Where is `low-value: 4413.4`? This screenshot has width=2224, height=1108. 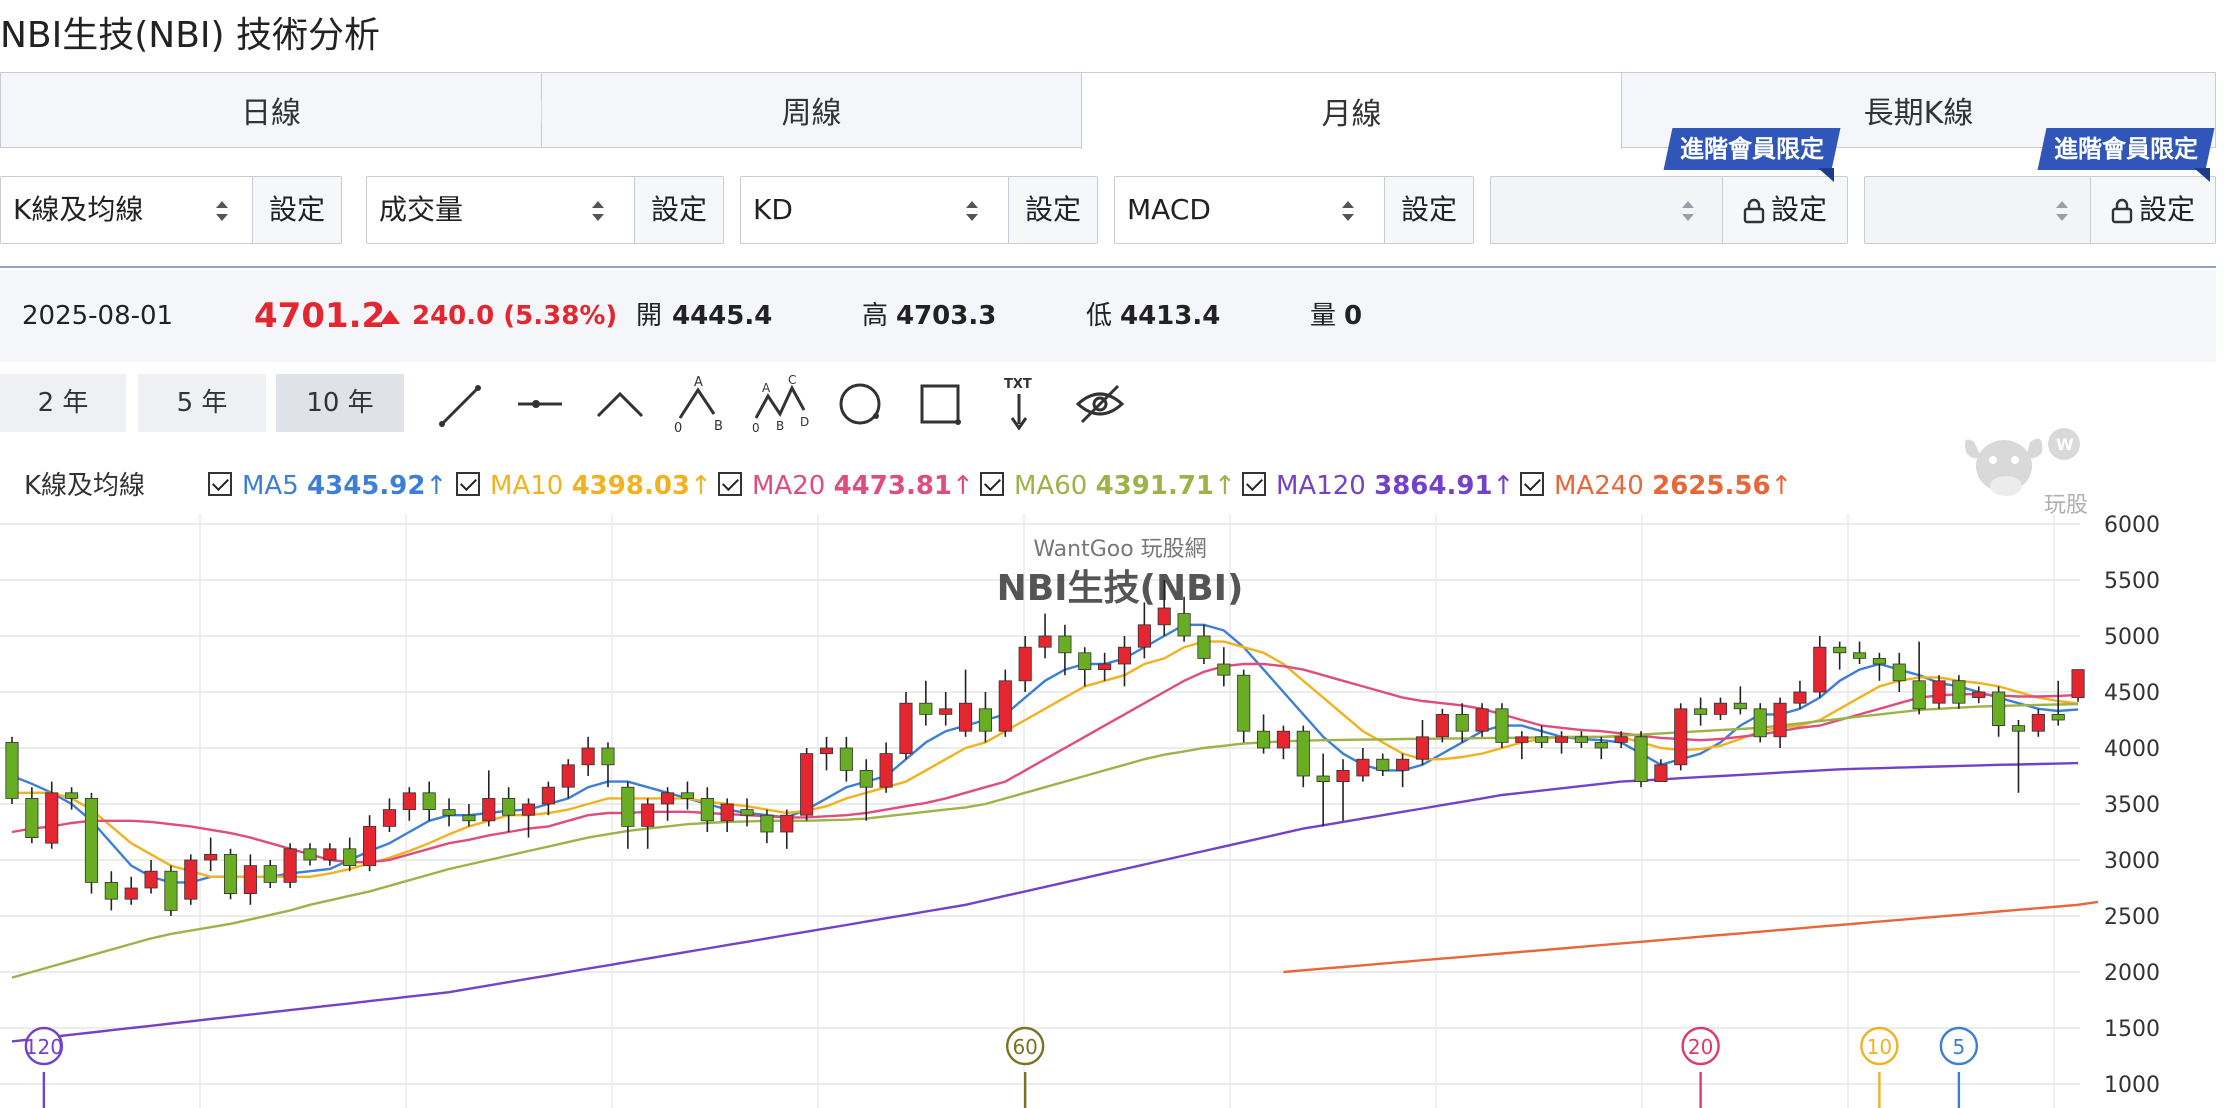 low-value: 4413.4 is located at coordinates (1170, 316).